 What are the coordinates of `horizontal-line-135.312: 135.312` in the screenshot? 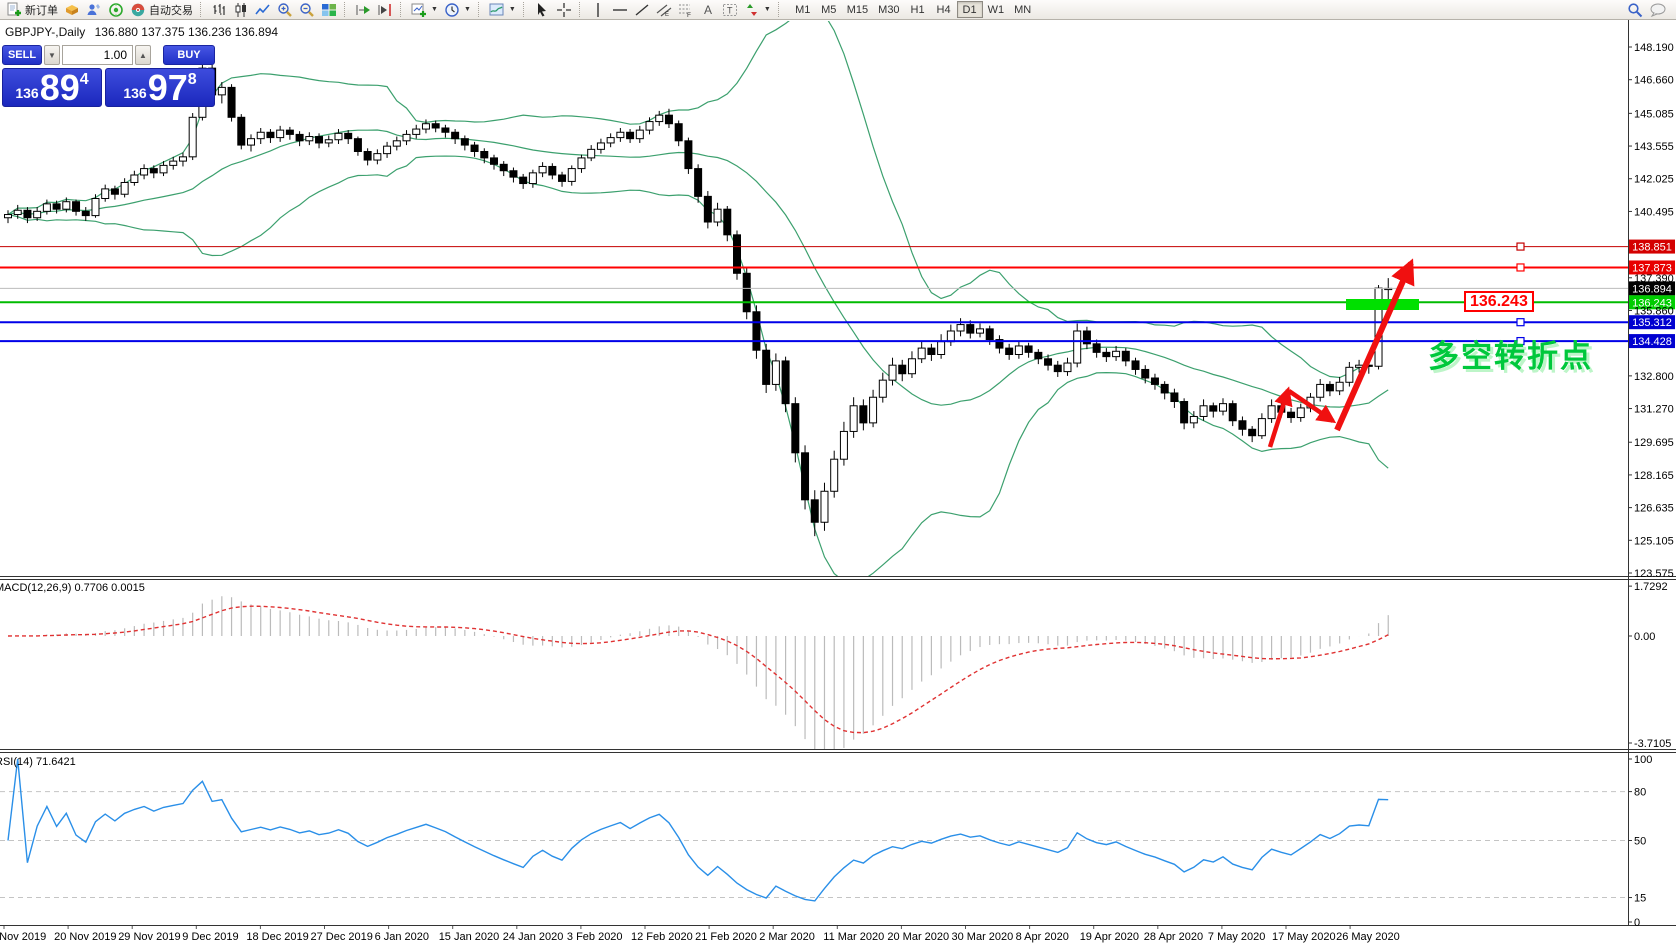 It's located at (837, 322).